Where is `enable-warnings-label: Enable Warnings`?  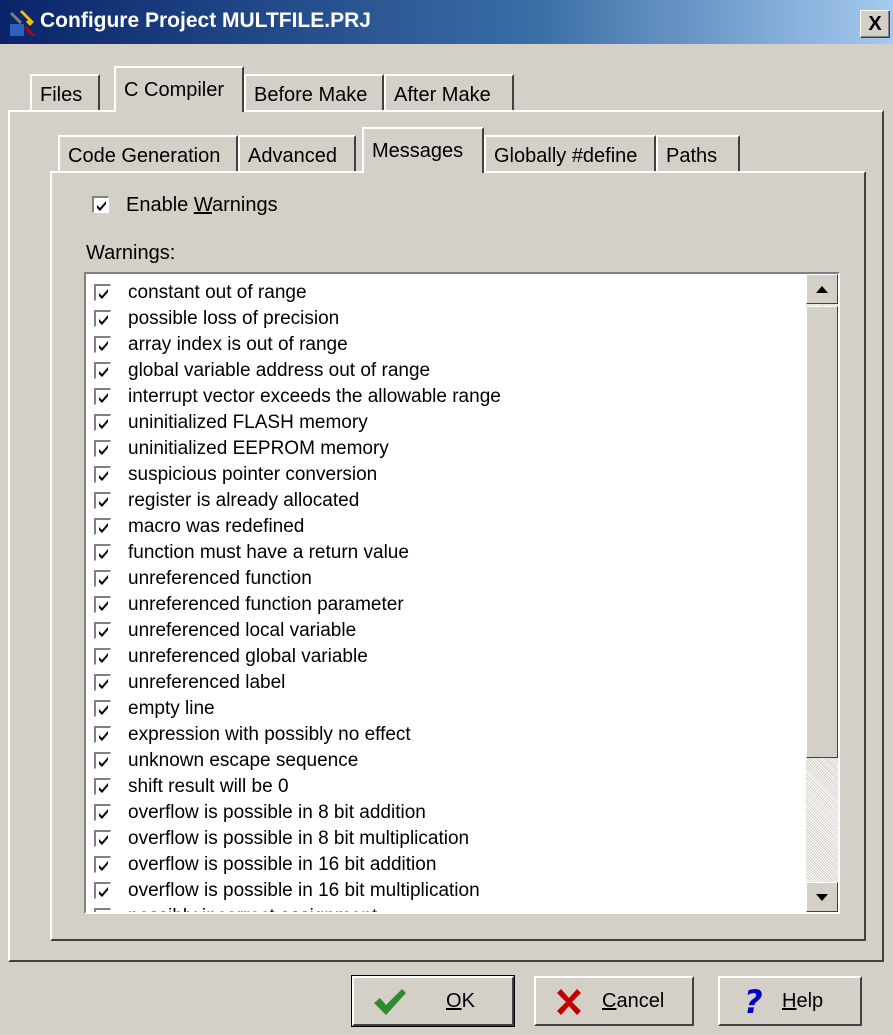 enable-warnings-label: Enable Warnings is located at coordinates (202, 205).